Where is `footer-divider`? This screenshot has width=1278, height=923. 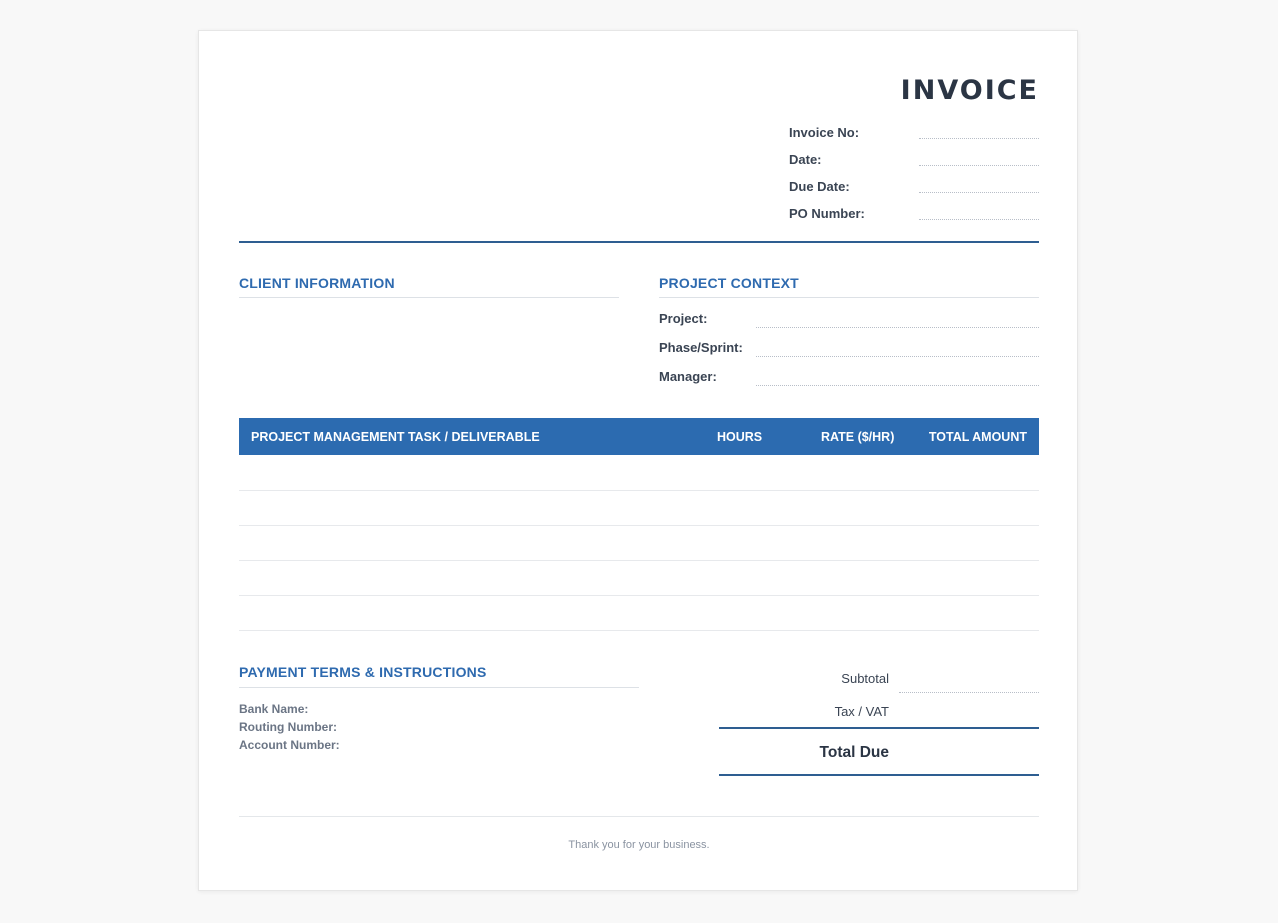
footer-divider is located at coordinates (639, 816).